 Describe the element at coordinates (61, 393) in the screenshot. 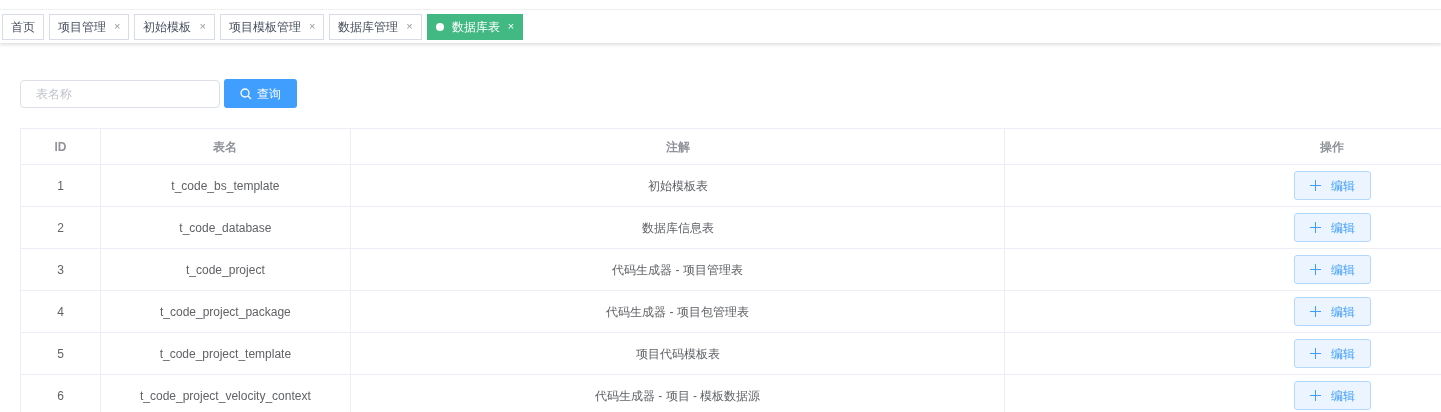

I see `table-cell: 6` at that location.